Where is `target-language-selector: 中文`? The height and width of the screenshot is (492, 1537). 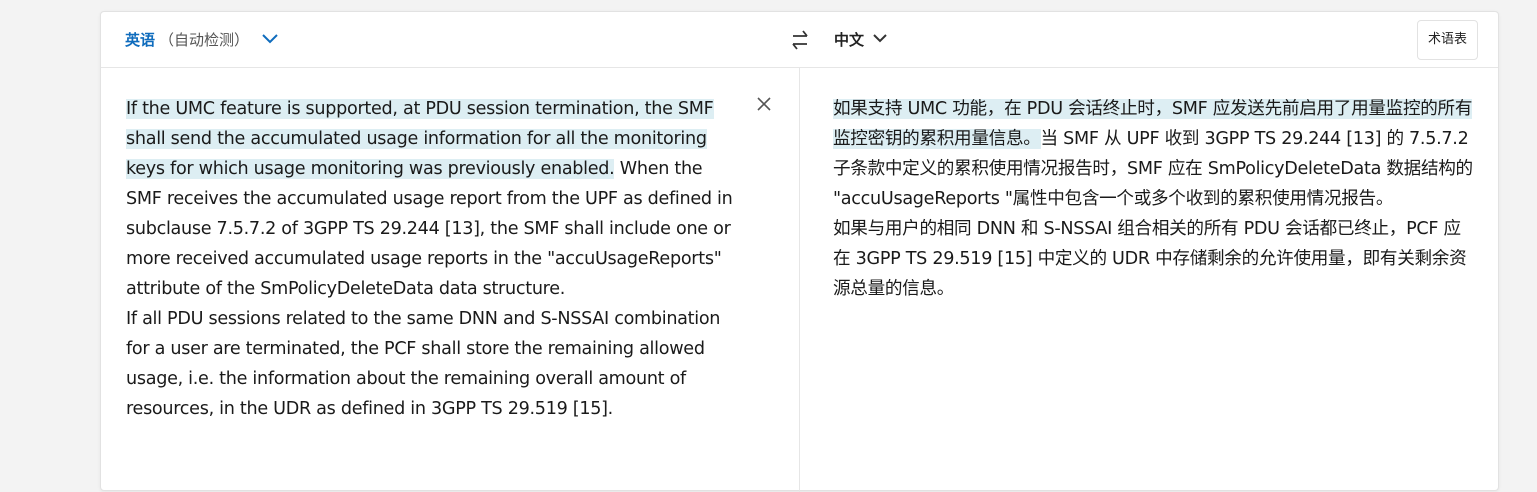
target-language-selector: 中文 is located at coordinates (861, 39).